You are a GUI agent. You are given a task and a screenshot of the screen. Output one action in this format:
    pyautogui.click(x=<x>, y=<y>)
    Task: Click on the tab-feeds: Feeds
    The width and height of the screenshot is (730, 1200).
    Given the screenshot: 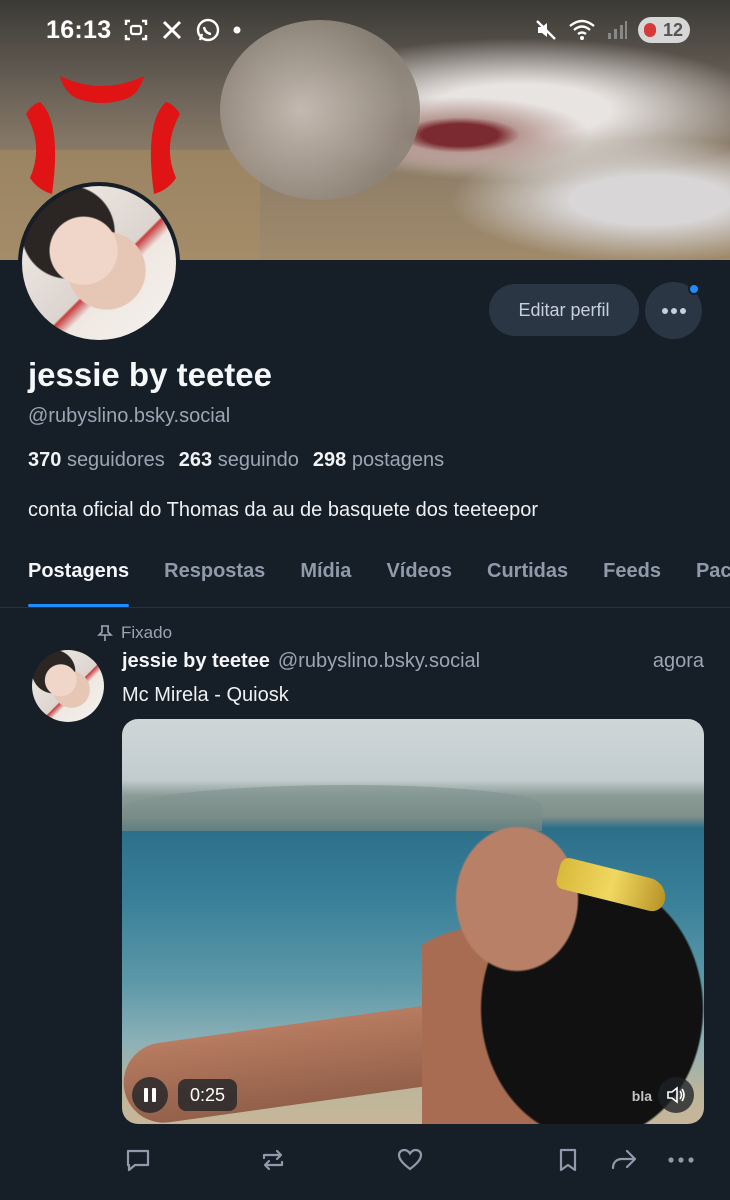 What is the action you would take?
    pyautogui.click(x=632, y=573)
    